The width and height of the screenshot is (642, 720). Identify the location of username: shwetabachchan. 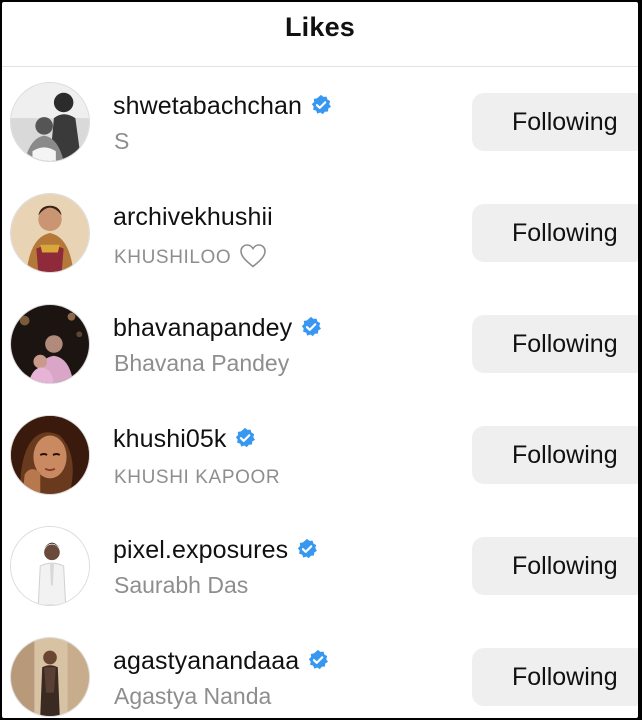
(207, 106).